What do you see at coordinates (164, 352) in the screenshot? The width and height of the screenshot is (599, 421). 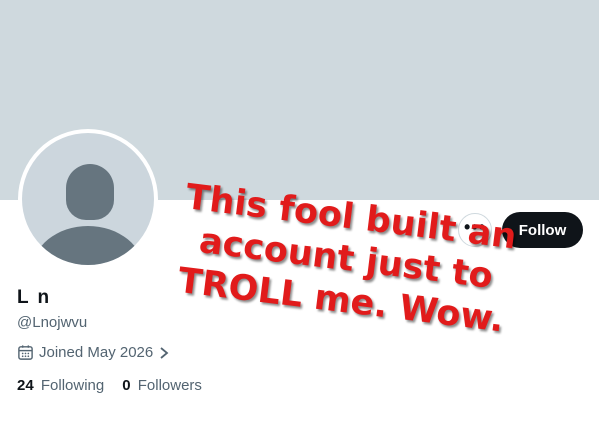 I see `chevron-right-icon` at bounding box center [164, 352].